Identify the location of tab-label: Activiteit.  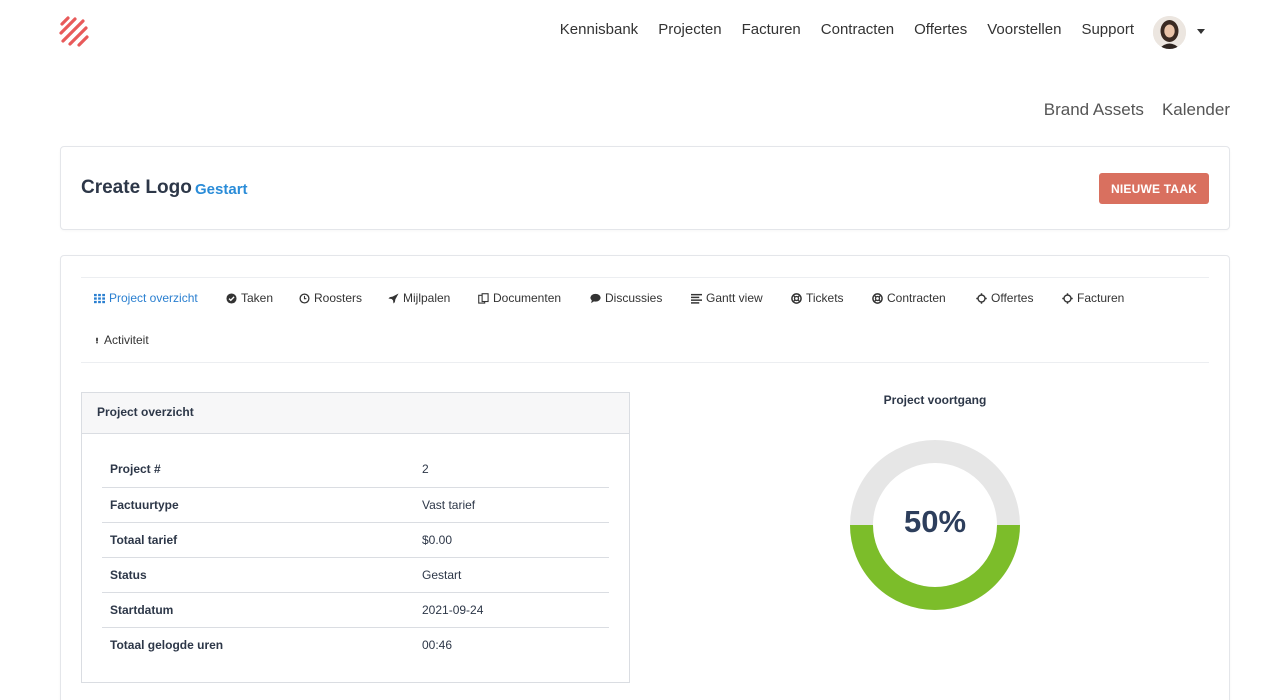
(126, 340).